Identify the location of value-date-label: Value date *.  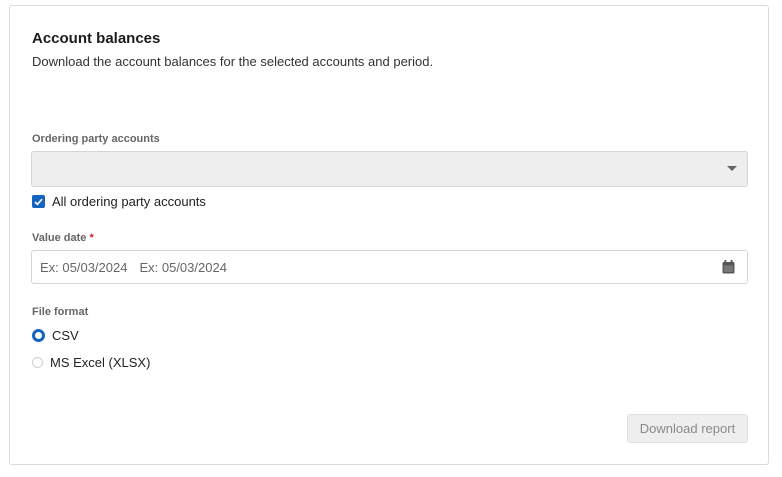
(63, 238).